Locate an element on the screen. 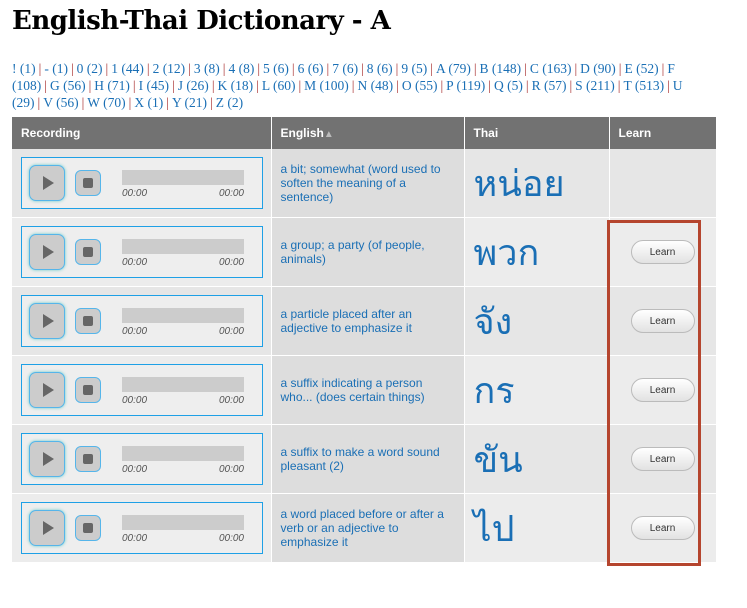 Image resolution: width=747 pixels, height=608 pixels. index-link: 8 (6) is located at coordinates (380, 68).